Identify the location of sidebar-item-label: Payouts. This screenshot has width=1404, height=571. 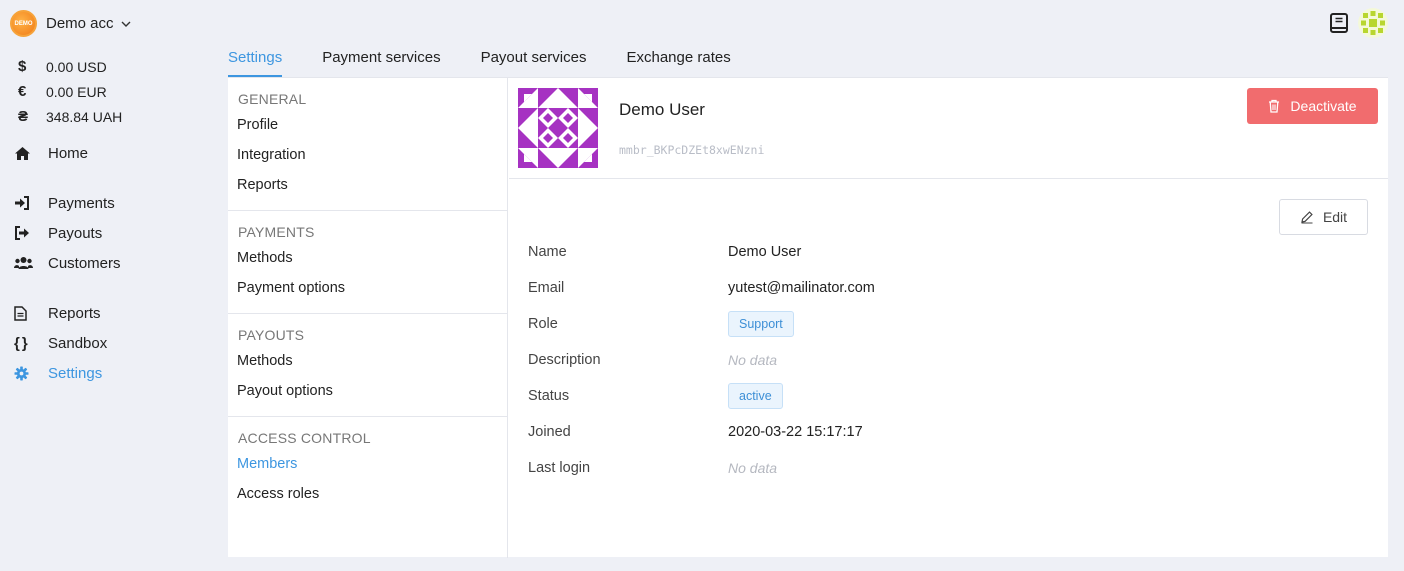
(75, 233).